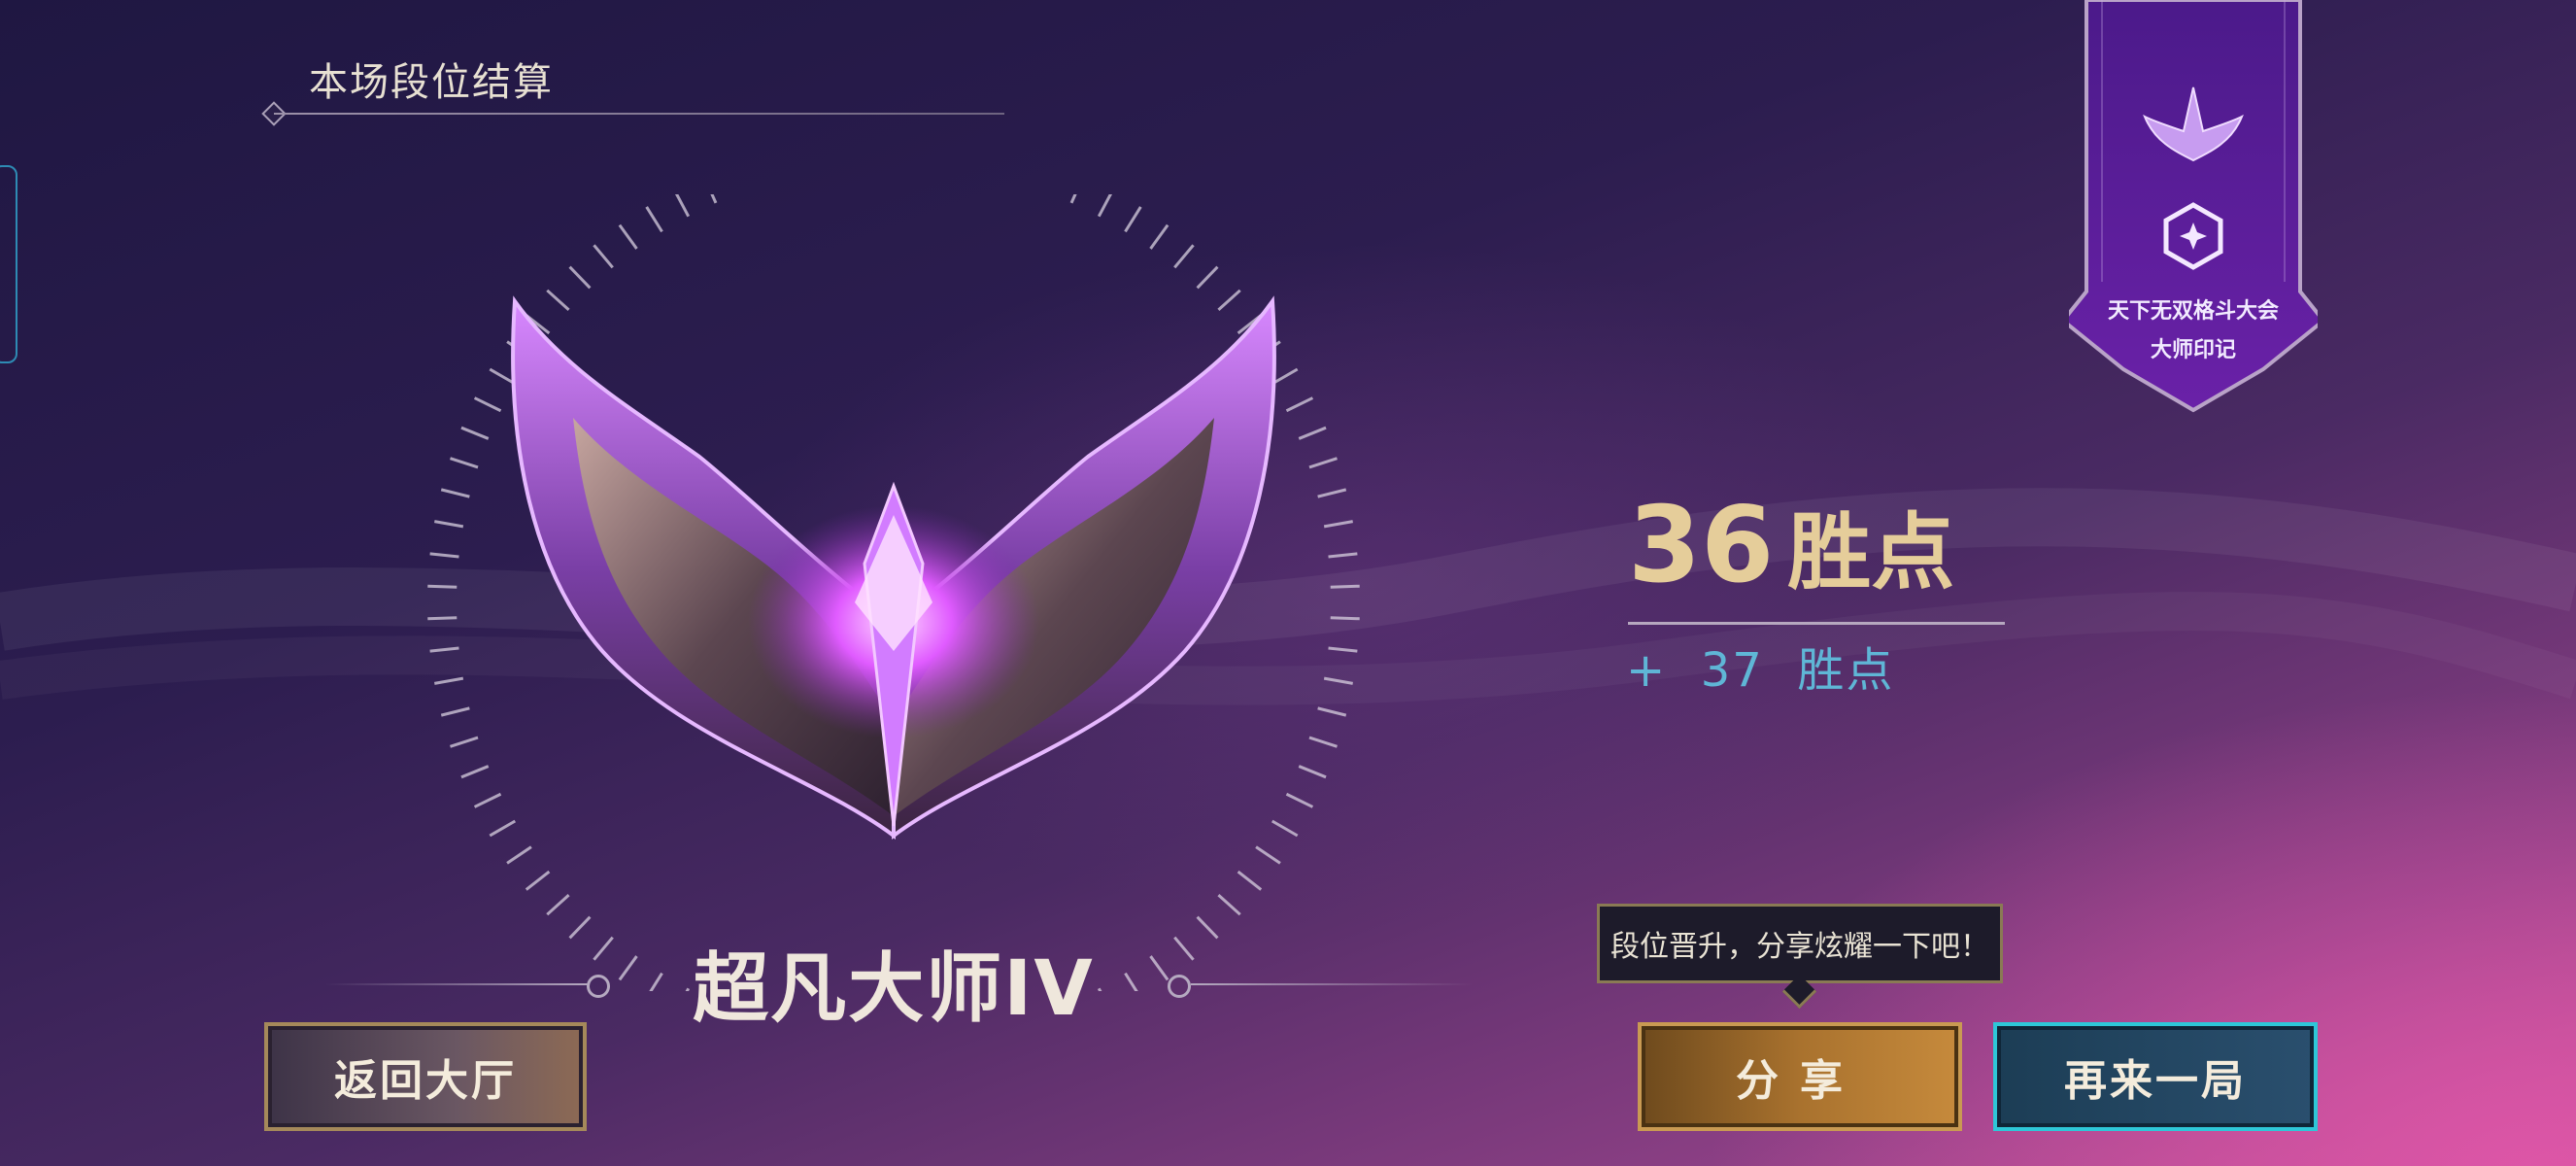 The image size is (2576, 1166). What do you see at coordinates (8, 264) in the screenshot?
I see `left-edge-tab` at bounding box center [8, 264].